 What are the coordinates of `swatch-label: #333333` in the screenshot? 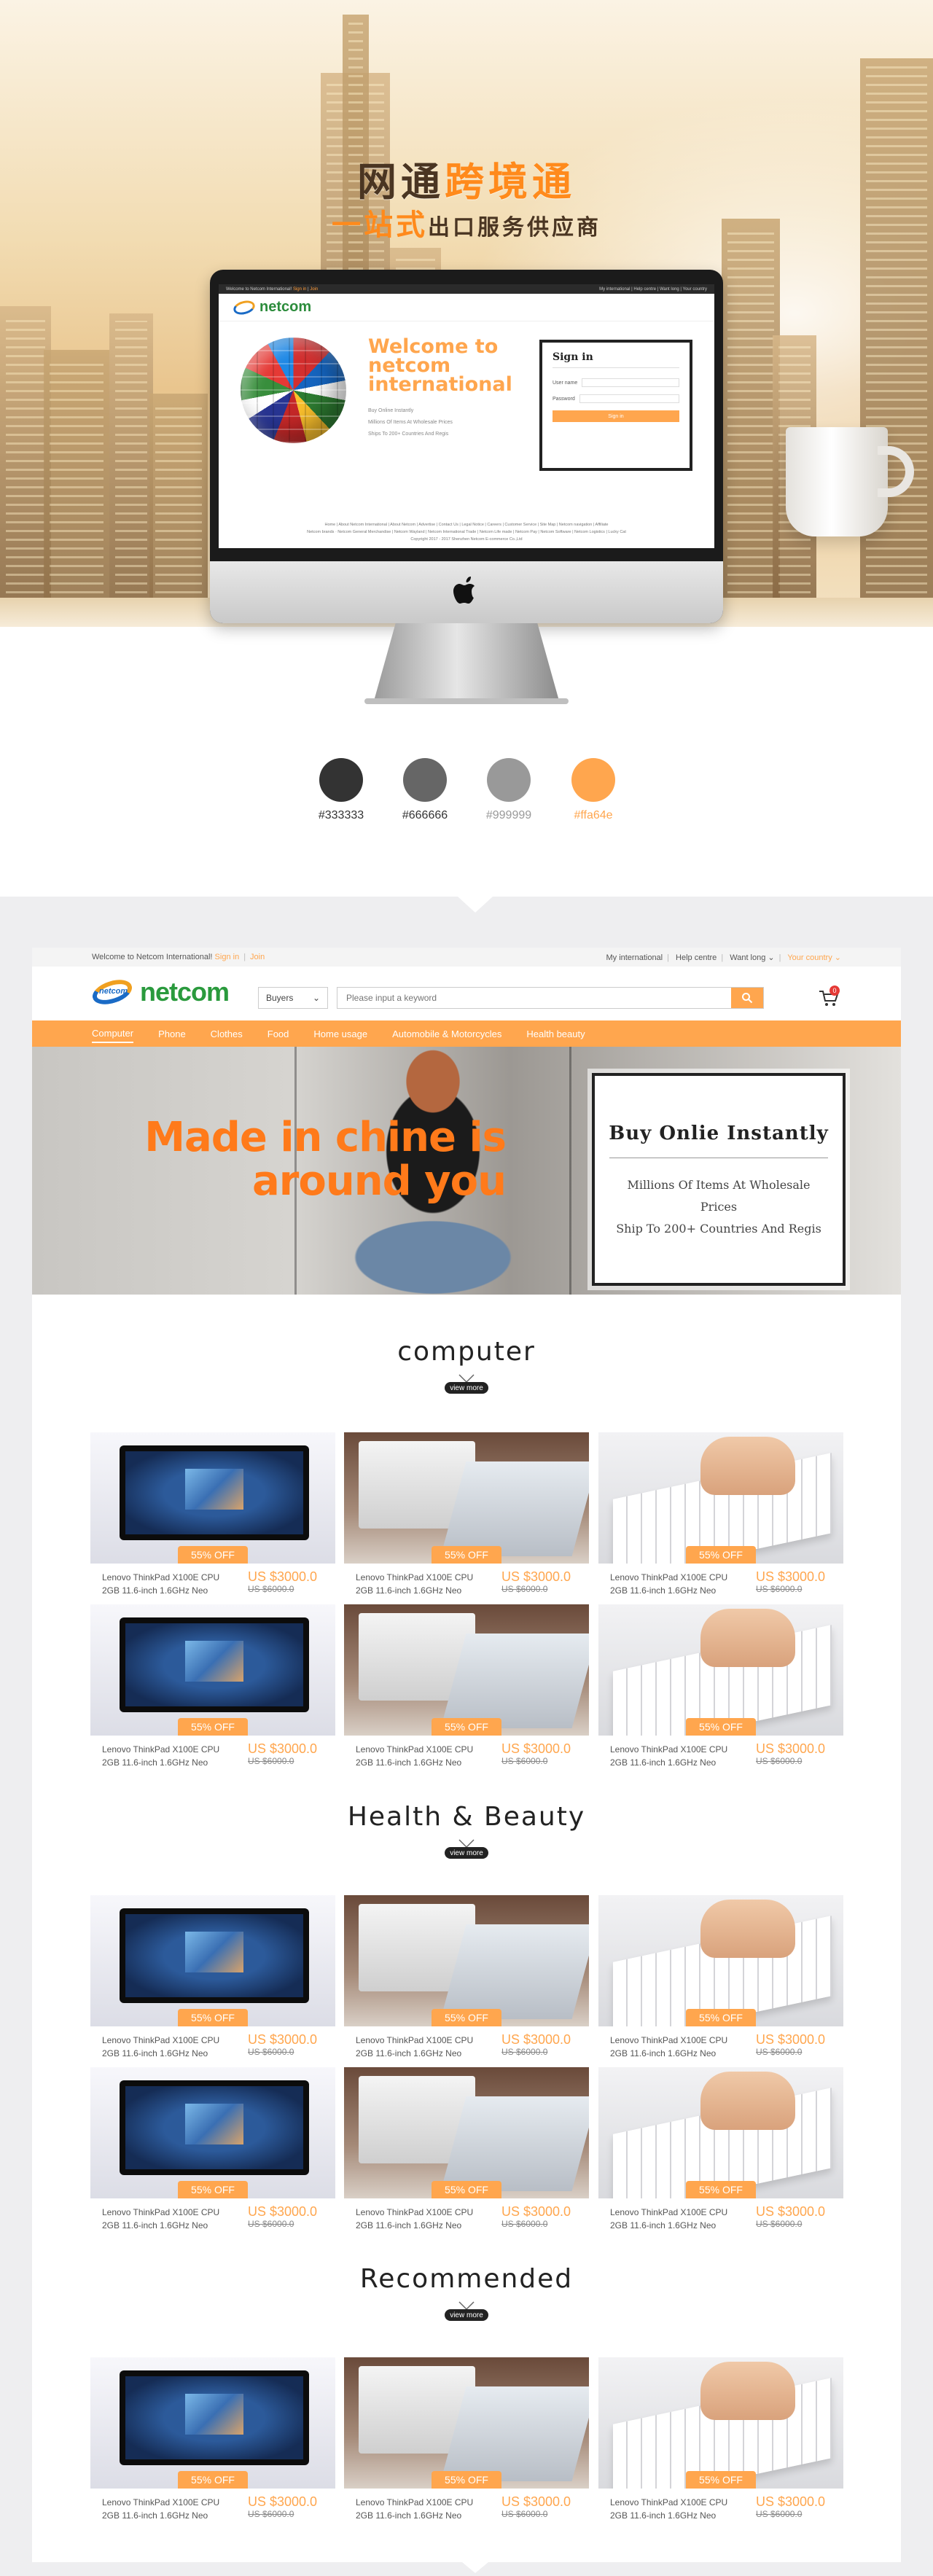 It's located at (341, 815).